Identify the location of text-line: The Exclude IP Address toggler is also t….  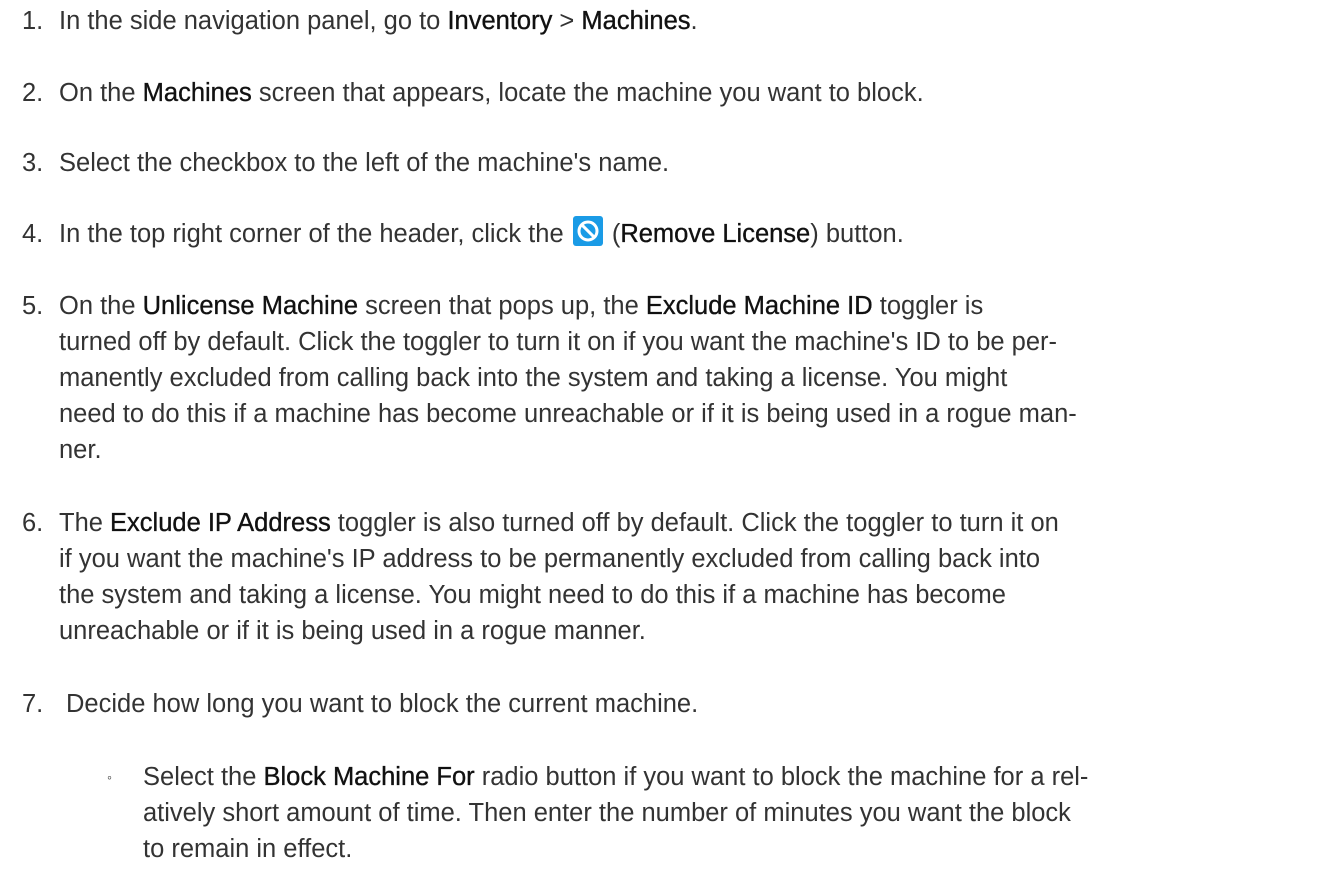
(559, 523).